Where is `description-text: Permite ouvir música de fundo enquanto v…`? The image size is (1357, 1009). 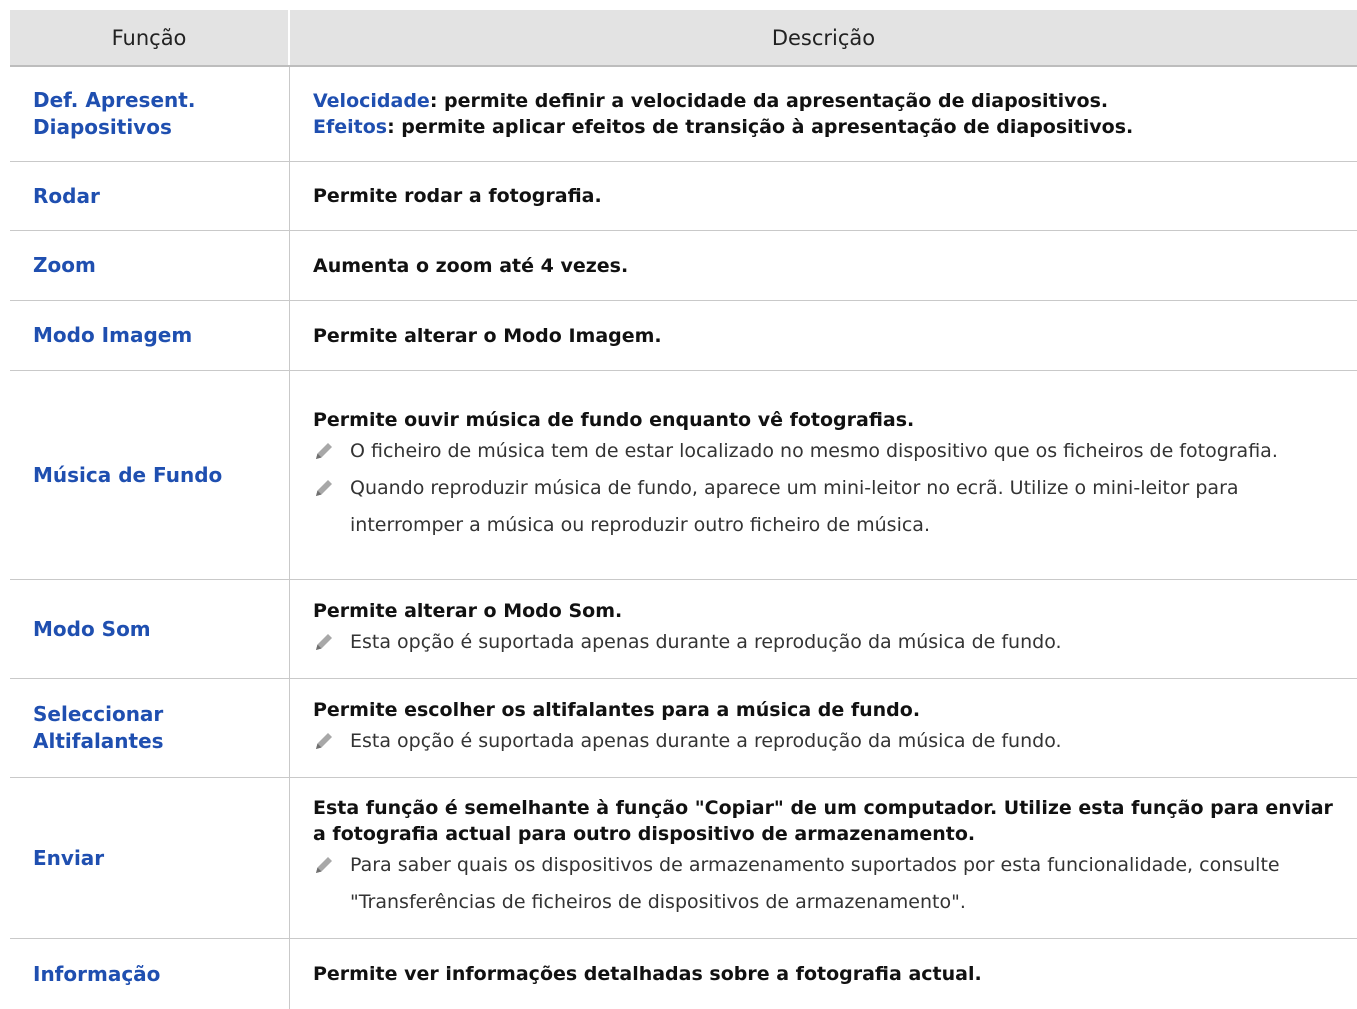
description-text: Permite ouvir música de fundo enquanto v… is located at coordinates (614, 419).